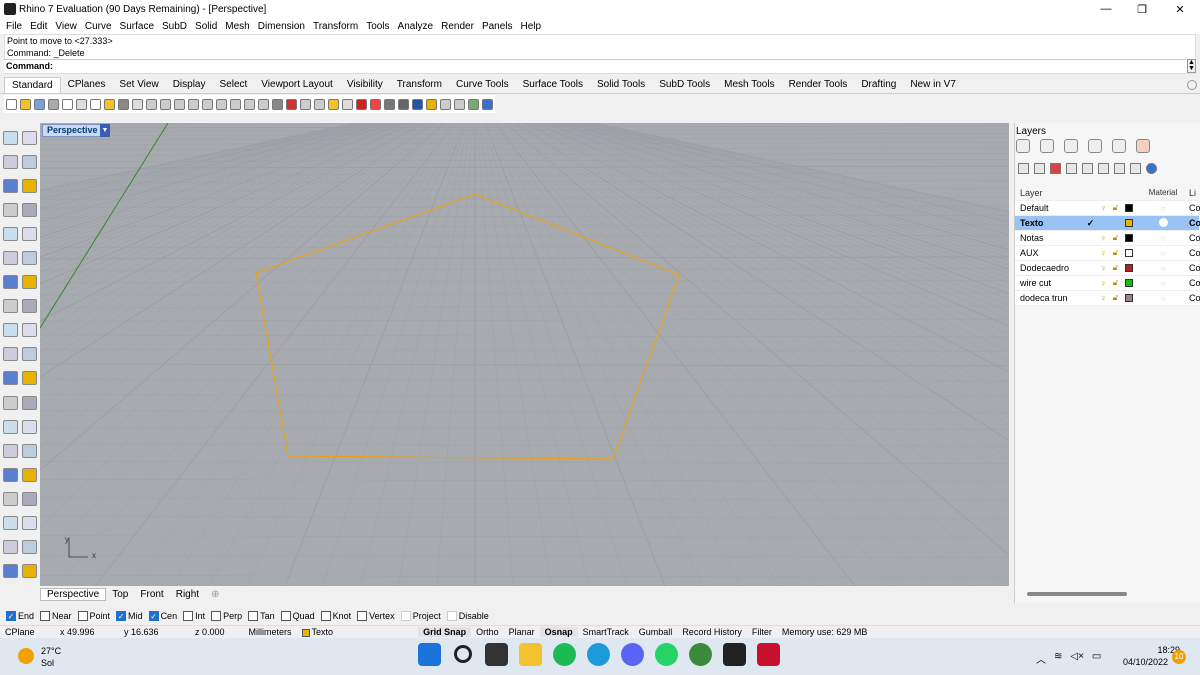 Image resolution: width=1200 pixels, height=675 pixels. I want to click on materials-icon, so click(1071, 146).